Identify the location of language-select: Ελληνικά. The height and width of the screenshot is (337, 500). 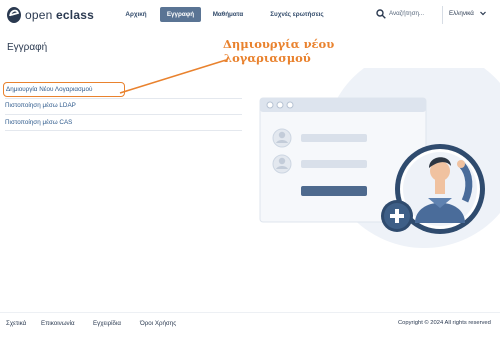
(461, 13).